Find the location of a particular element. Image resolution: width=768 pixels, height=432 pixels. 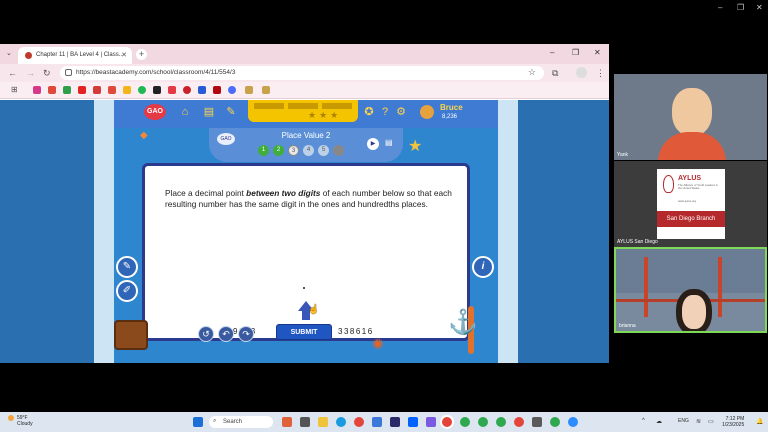

tab-favicon-icon is located at coordinates (28, 55).